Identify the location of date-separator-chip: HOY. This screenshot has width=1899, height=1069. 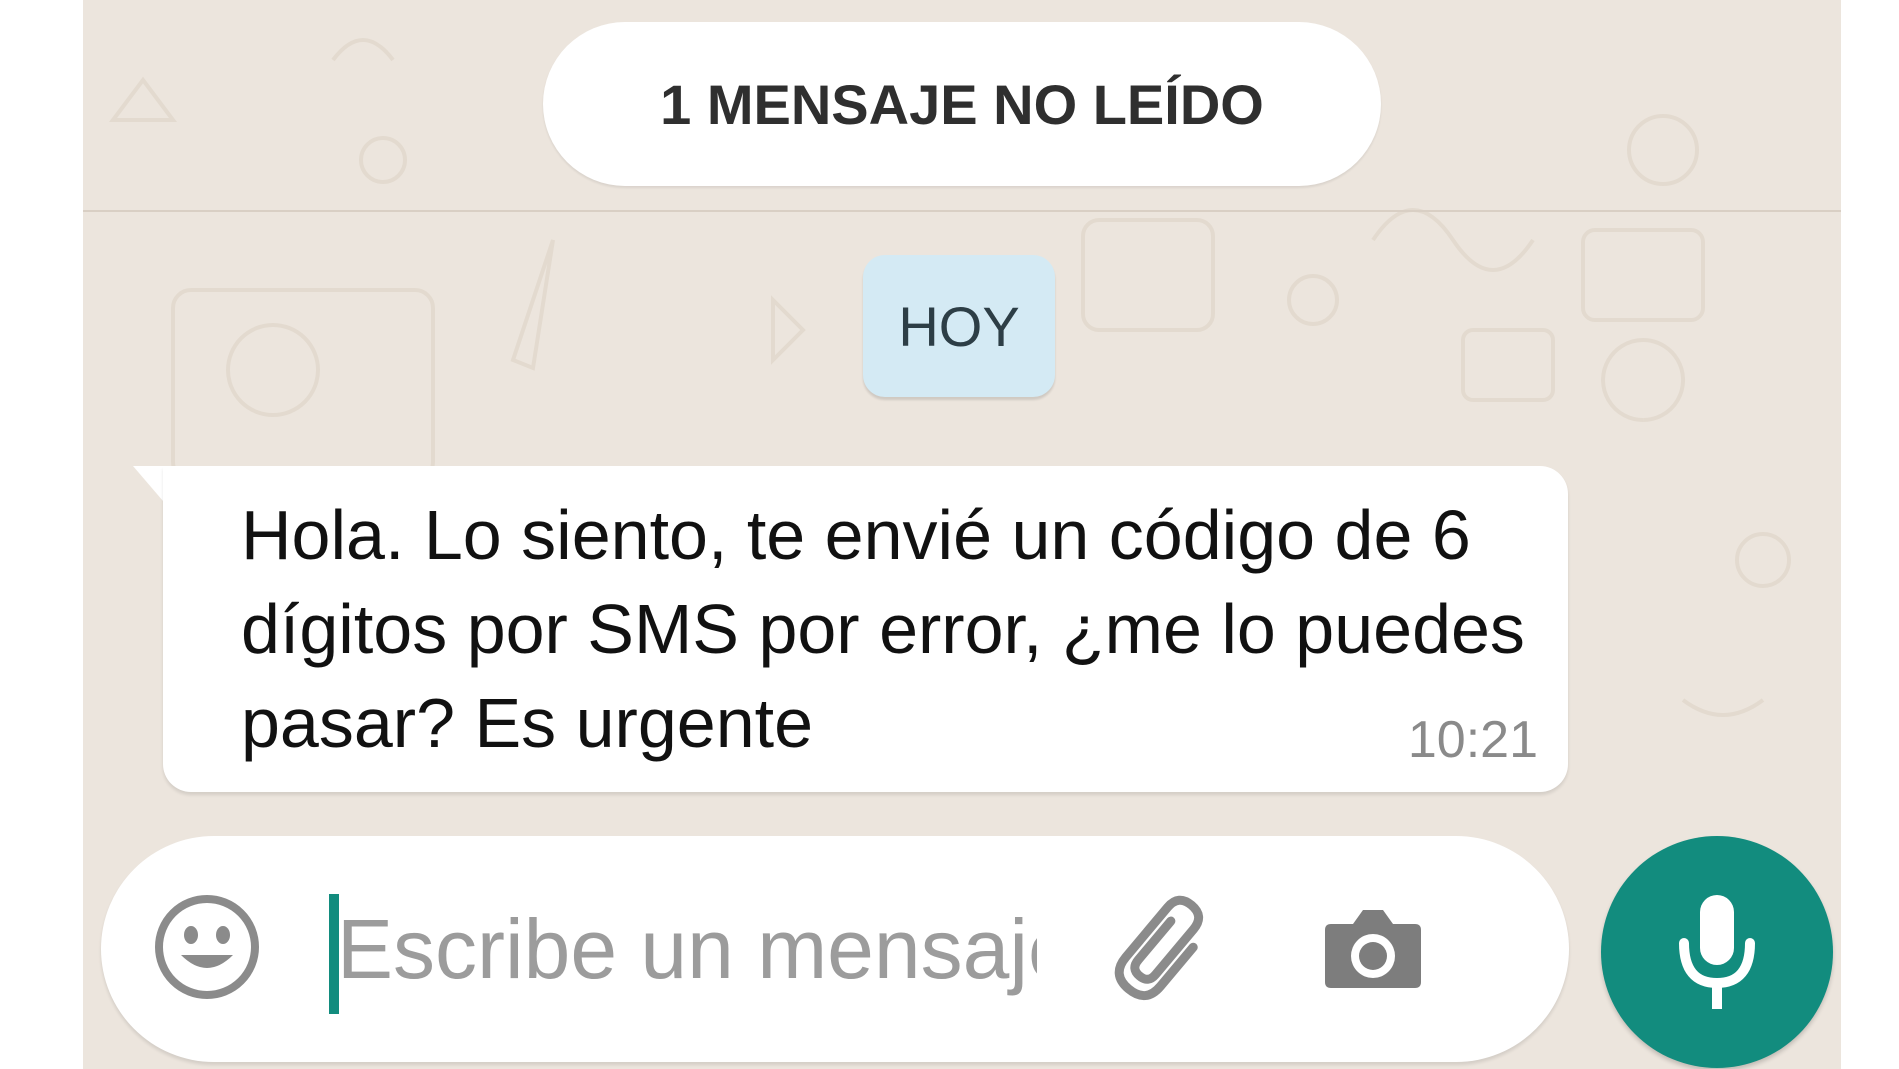
(959, 326).